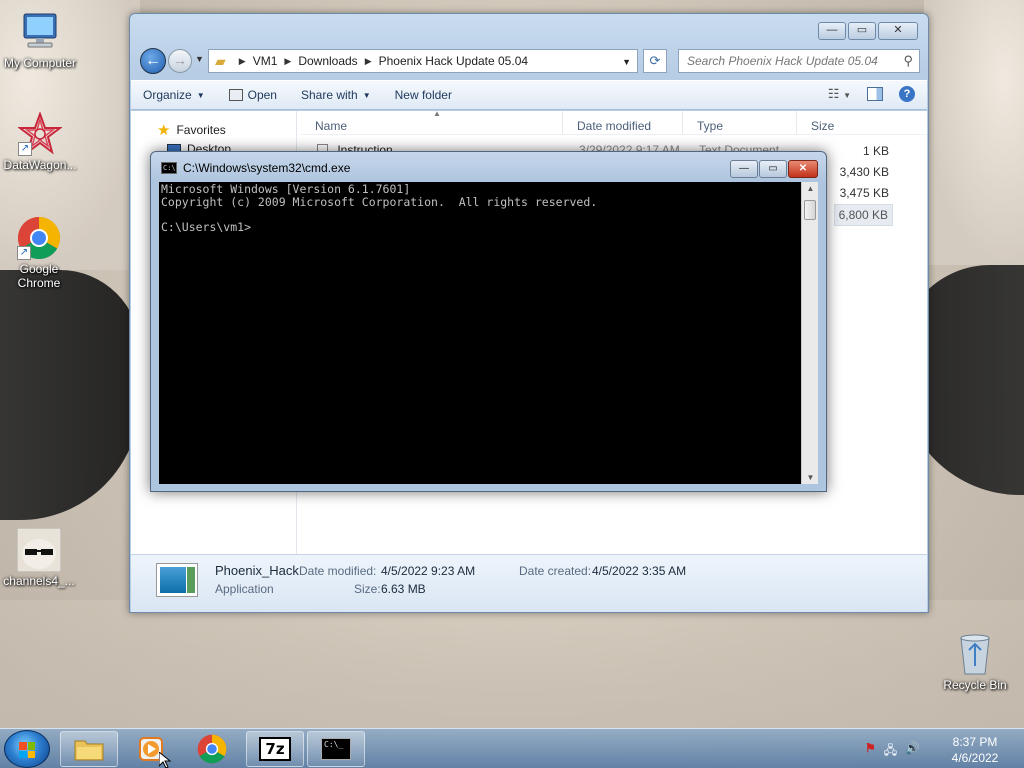  Describe the element at coordinates (40, 32) in the screenshot. I see `computer-icon` at that location.